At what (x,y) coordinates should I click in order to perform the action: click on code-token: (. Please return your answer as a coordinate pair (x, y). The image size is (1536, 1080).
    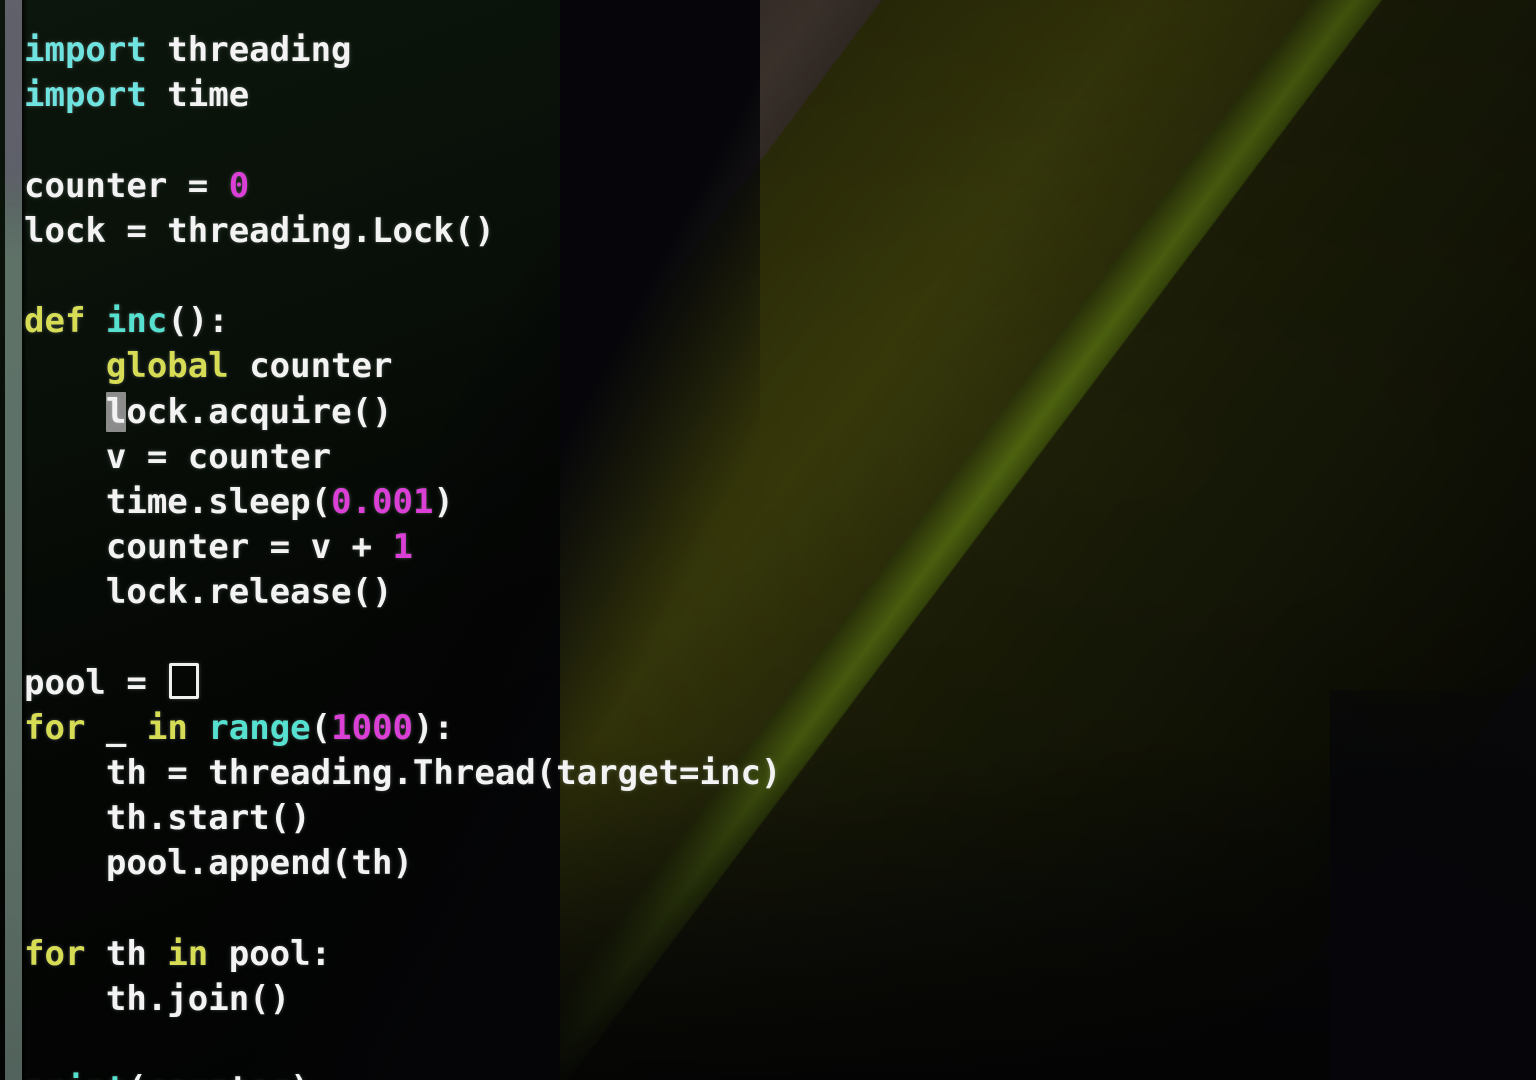
    Looking at the image, I should click on (321, 727).